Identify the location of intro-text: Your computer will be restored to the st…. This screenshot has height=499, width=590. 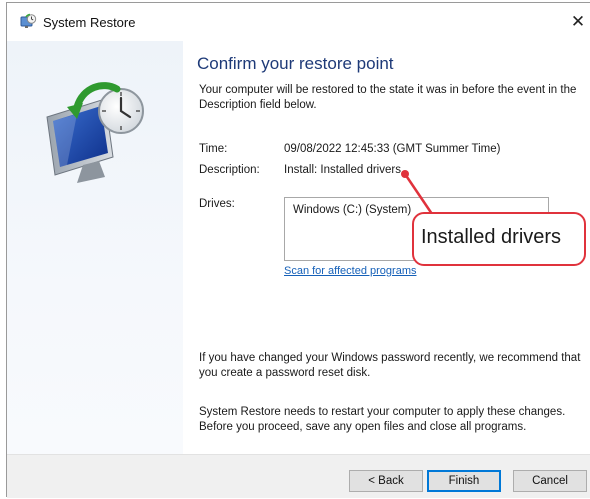
(388, 97).